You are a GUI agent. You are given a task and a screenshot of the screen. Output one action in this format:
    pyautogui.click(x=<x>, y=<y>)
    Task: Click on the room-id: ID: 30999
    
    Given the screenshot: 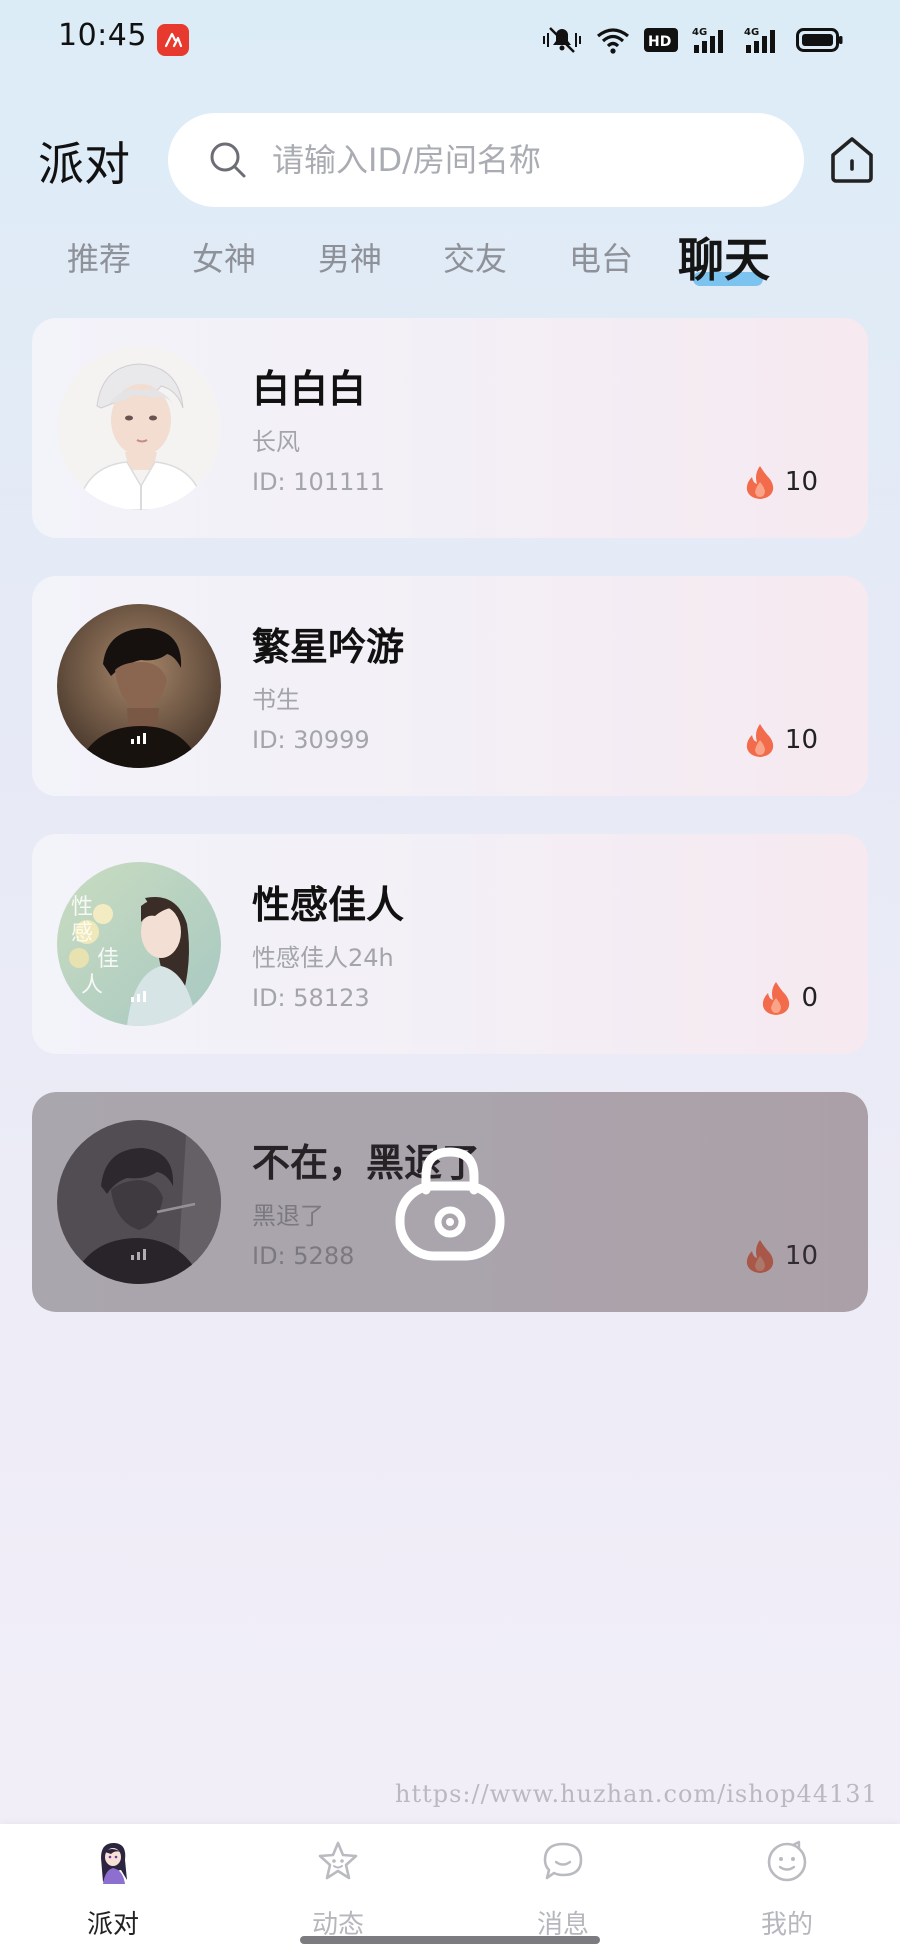 What is the action you would take?
    pyautogui.click(x=311, y=740)
    